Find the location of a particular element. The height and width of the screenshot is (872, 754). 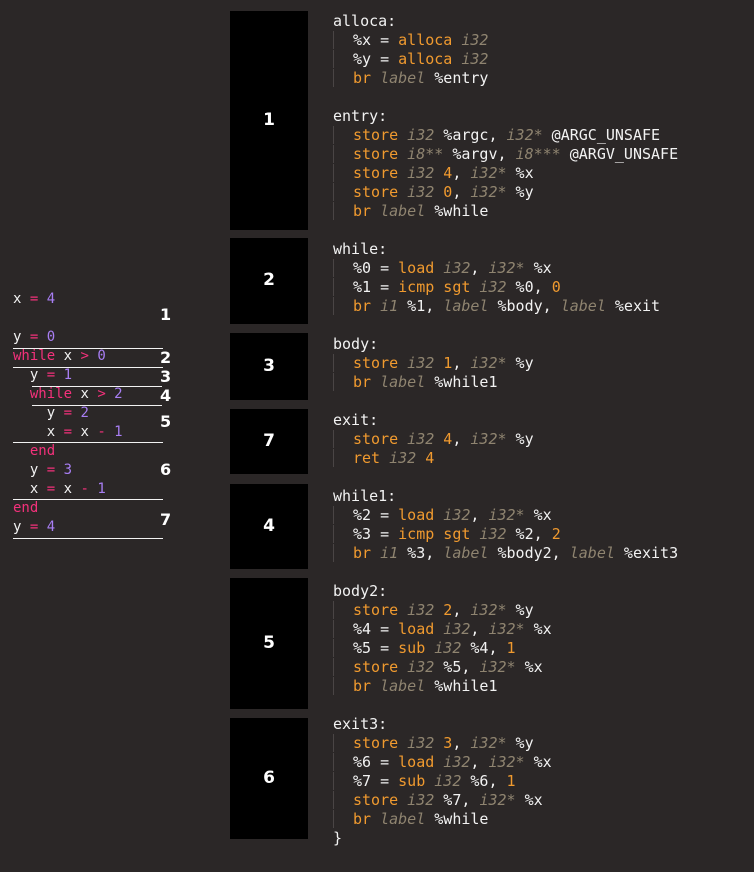

source-line: x = x - 1 is located at coordinates (68, 432).